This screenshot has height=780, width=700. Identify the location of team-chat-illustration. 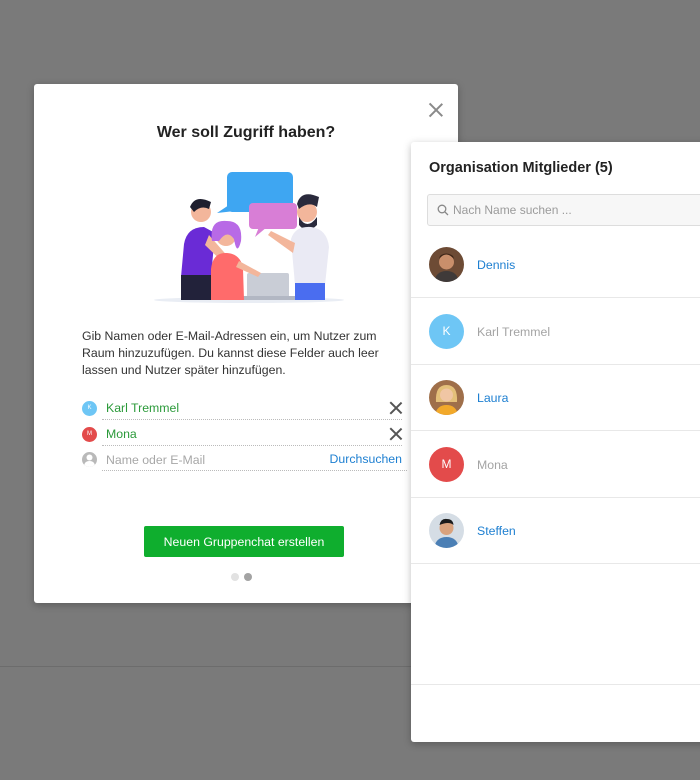
(249, 237).